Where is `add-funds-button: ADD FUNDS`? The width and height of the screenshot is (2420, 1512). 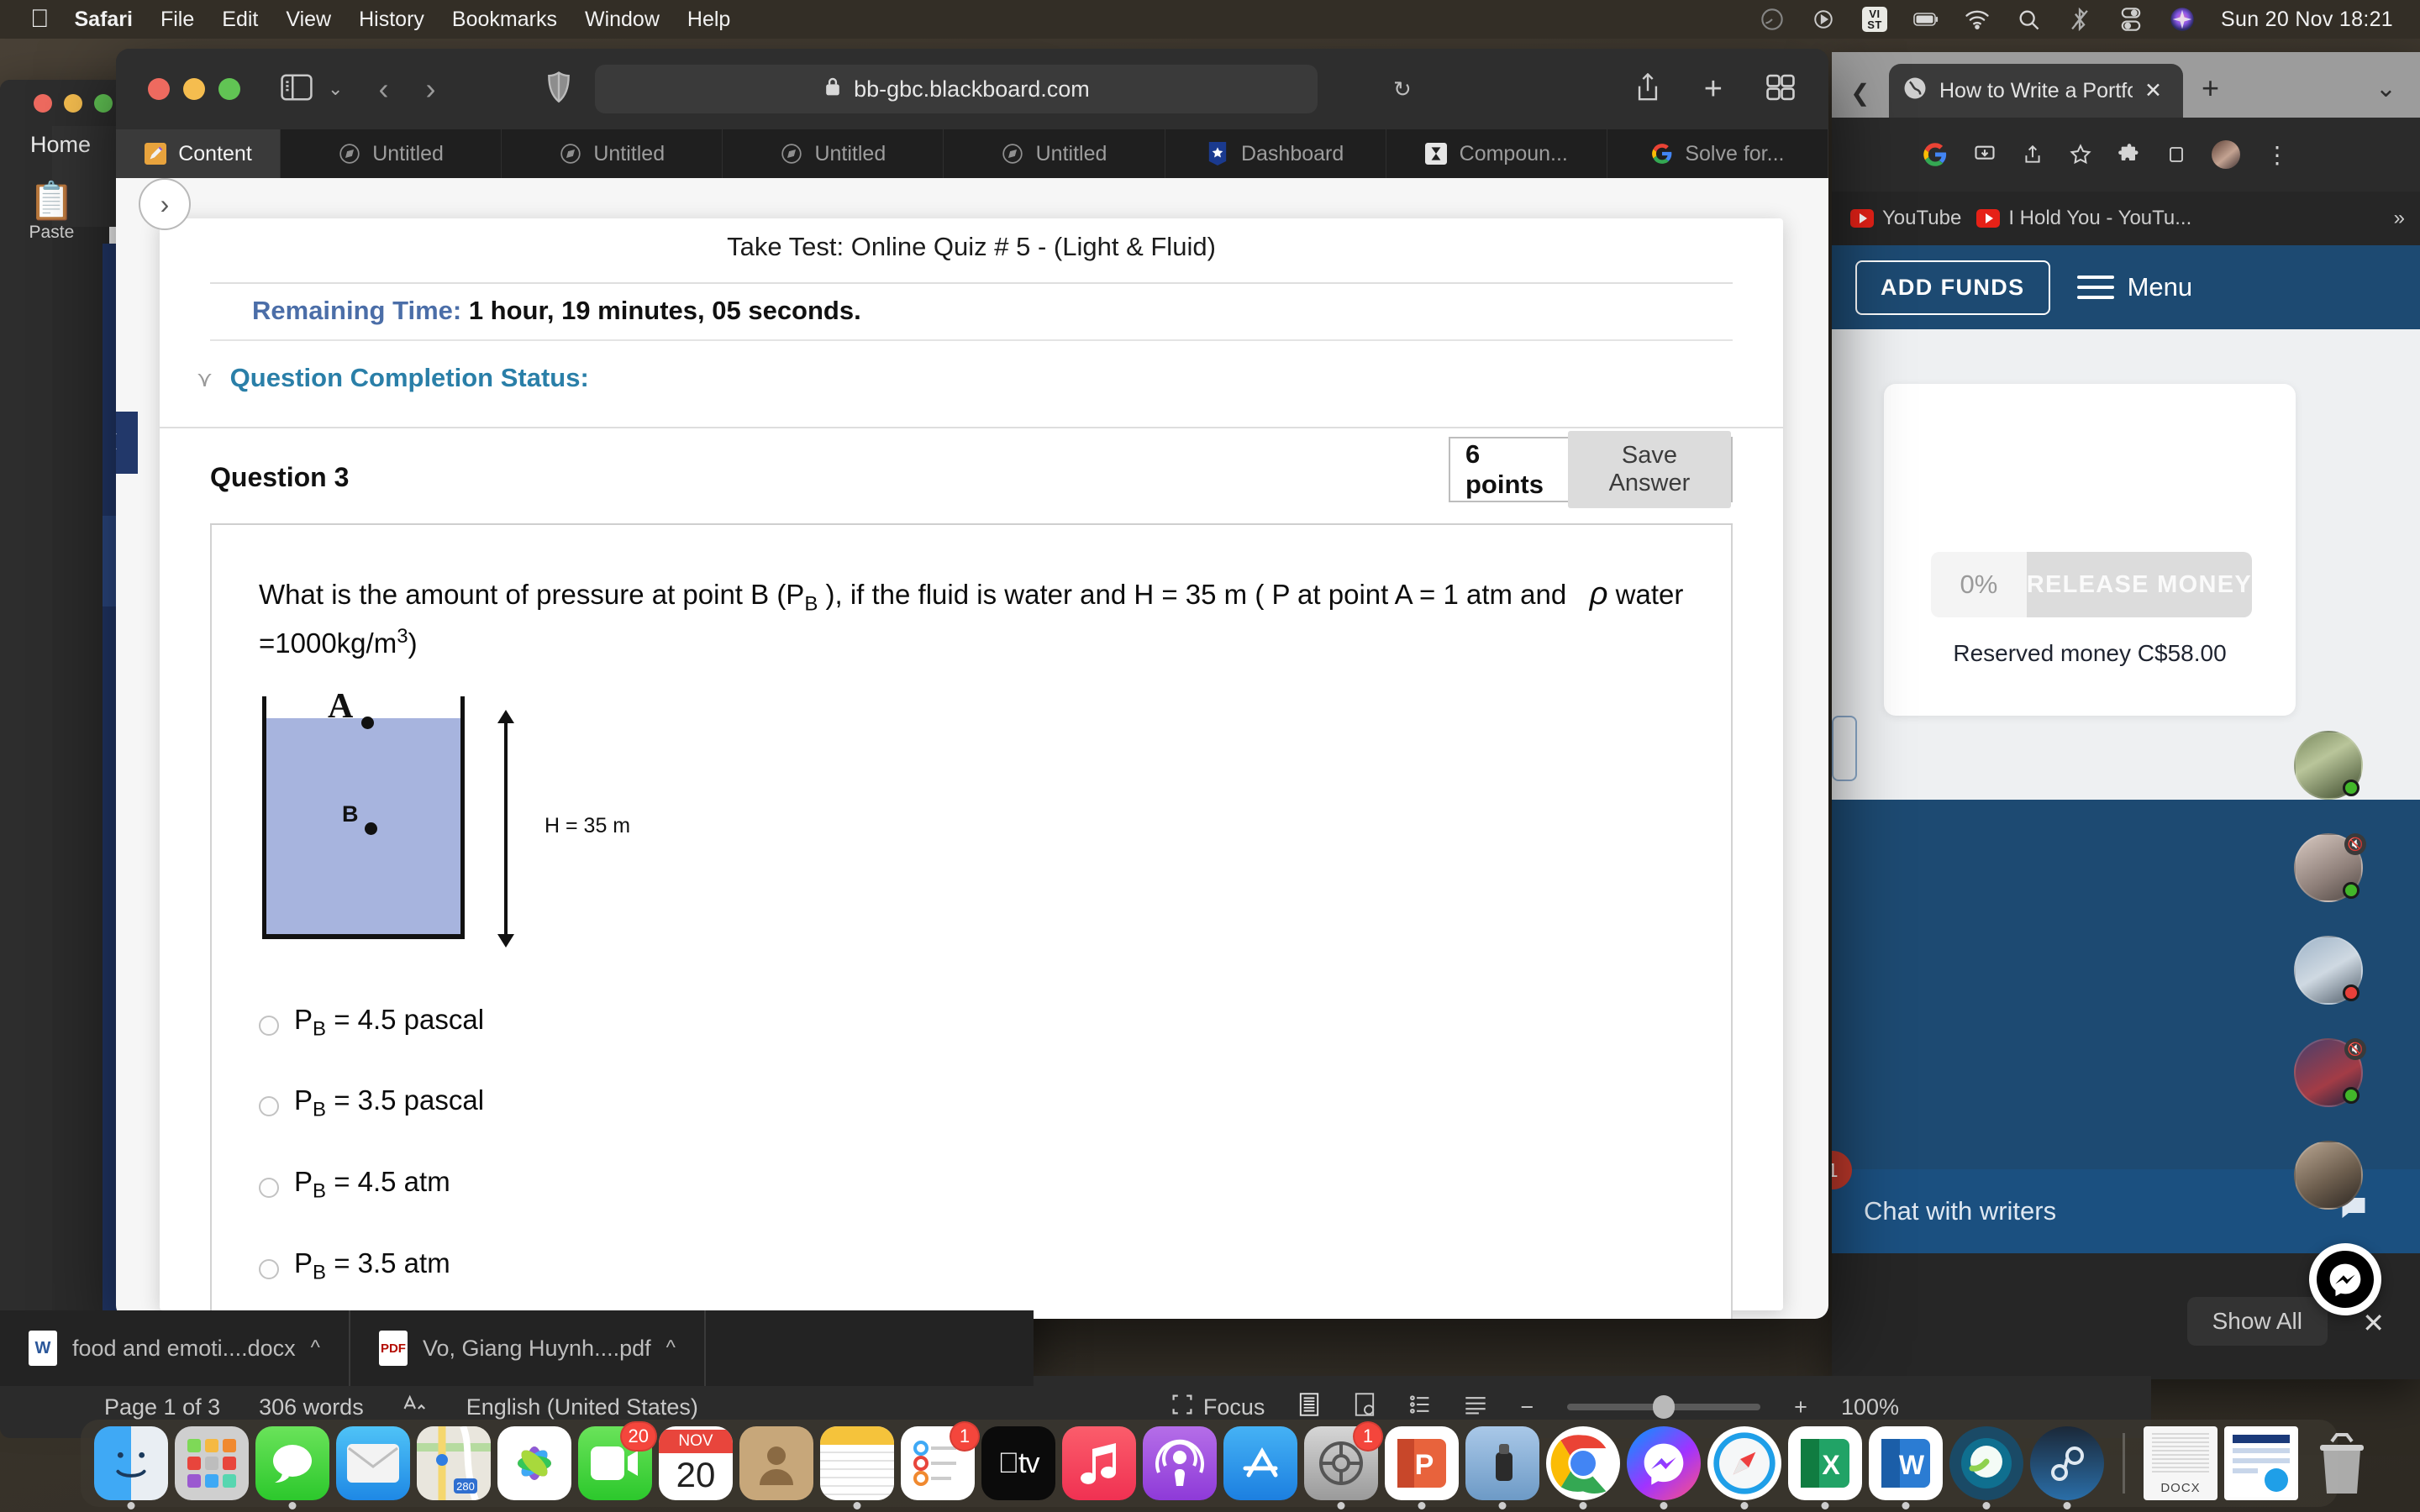 add-funds-button: ADD FUNDS is located at coordinates (1952, 287).